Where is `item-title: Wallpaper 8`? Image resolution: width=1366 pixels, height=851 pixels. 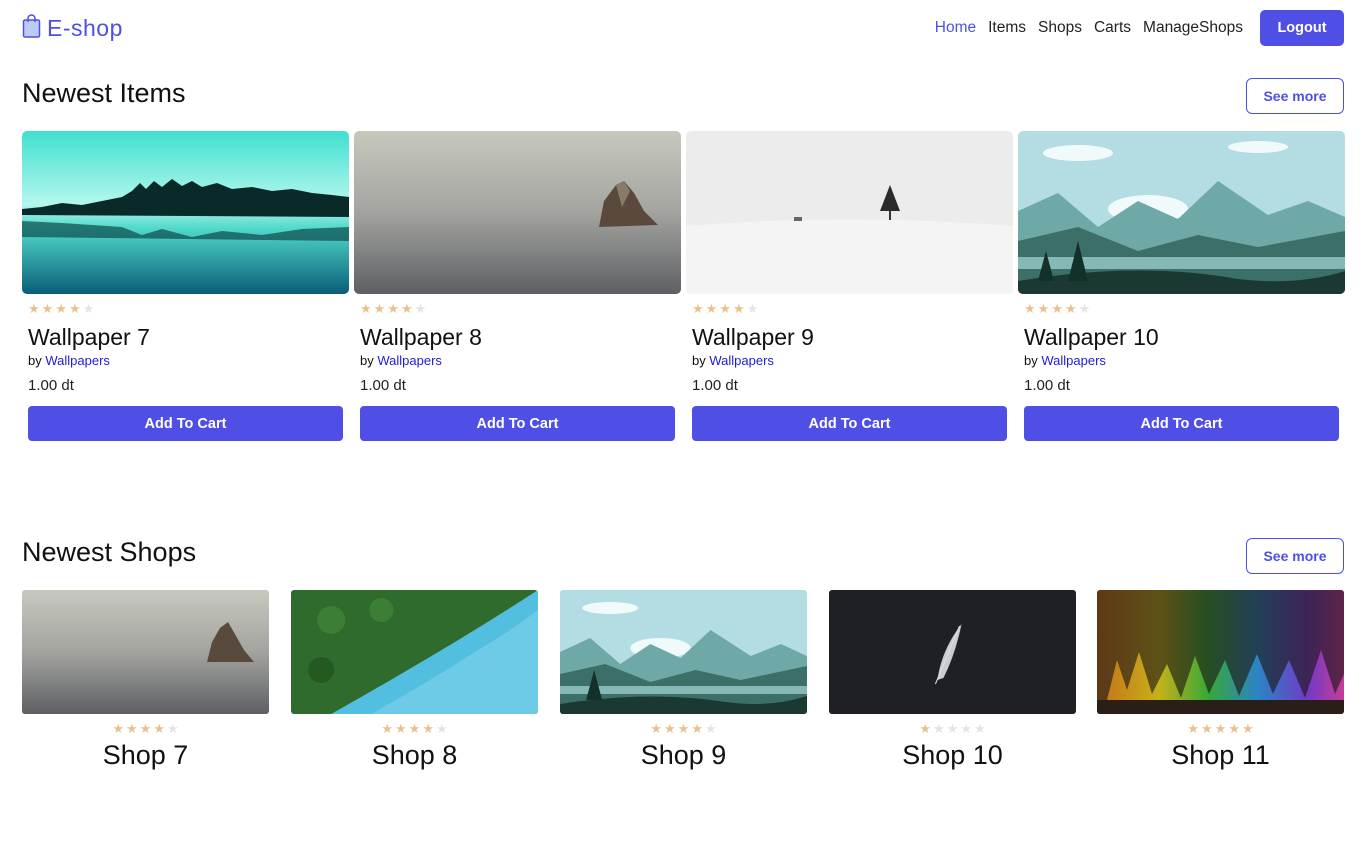 item-title: Wallpaper 8 is located at coordinates (517, 337).